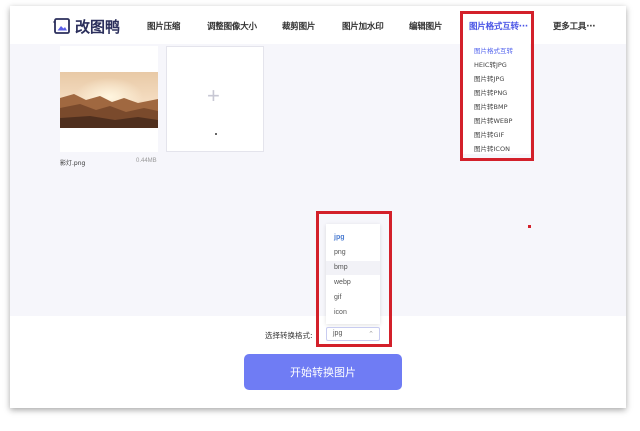  I want to click on add-image-button: +, so click(215, 99).